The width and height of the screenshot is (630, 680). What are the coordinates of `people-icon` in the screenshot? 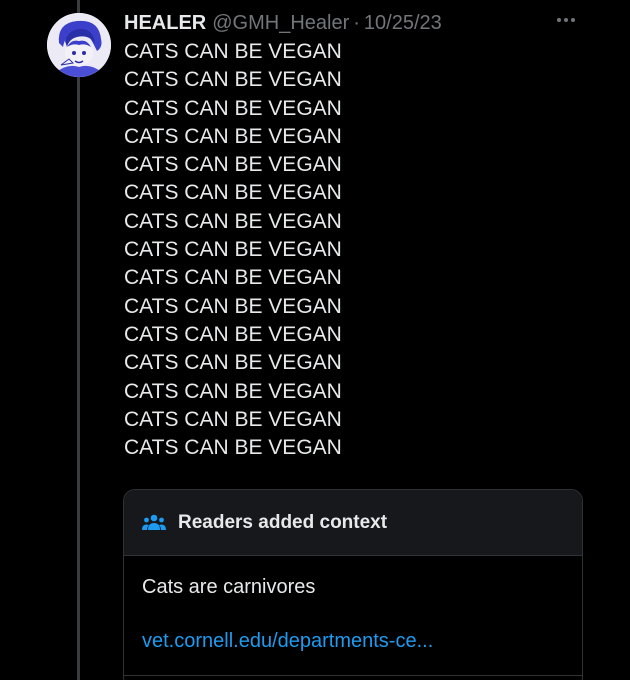 It's located at (154, 522).